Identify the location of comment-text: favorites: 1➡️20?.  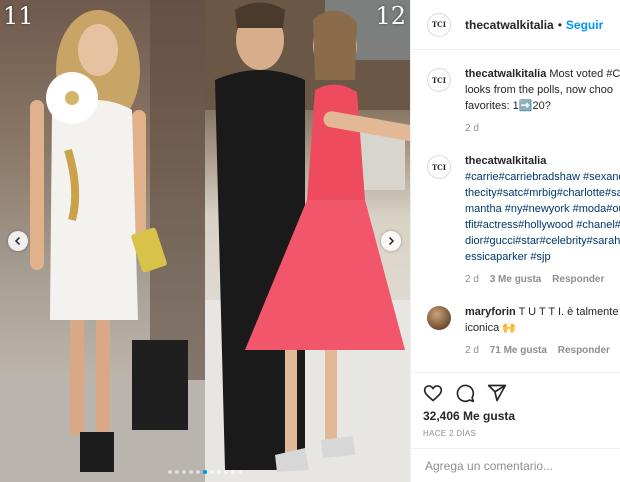
(508, 106).